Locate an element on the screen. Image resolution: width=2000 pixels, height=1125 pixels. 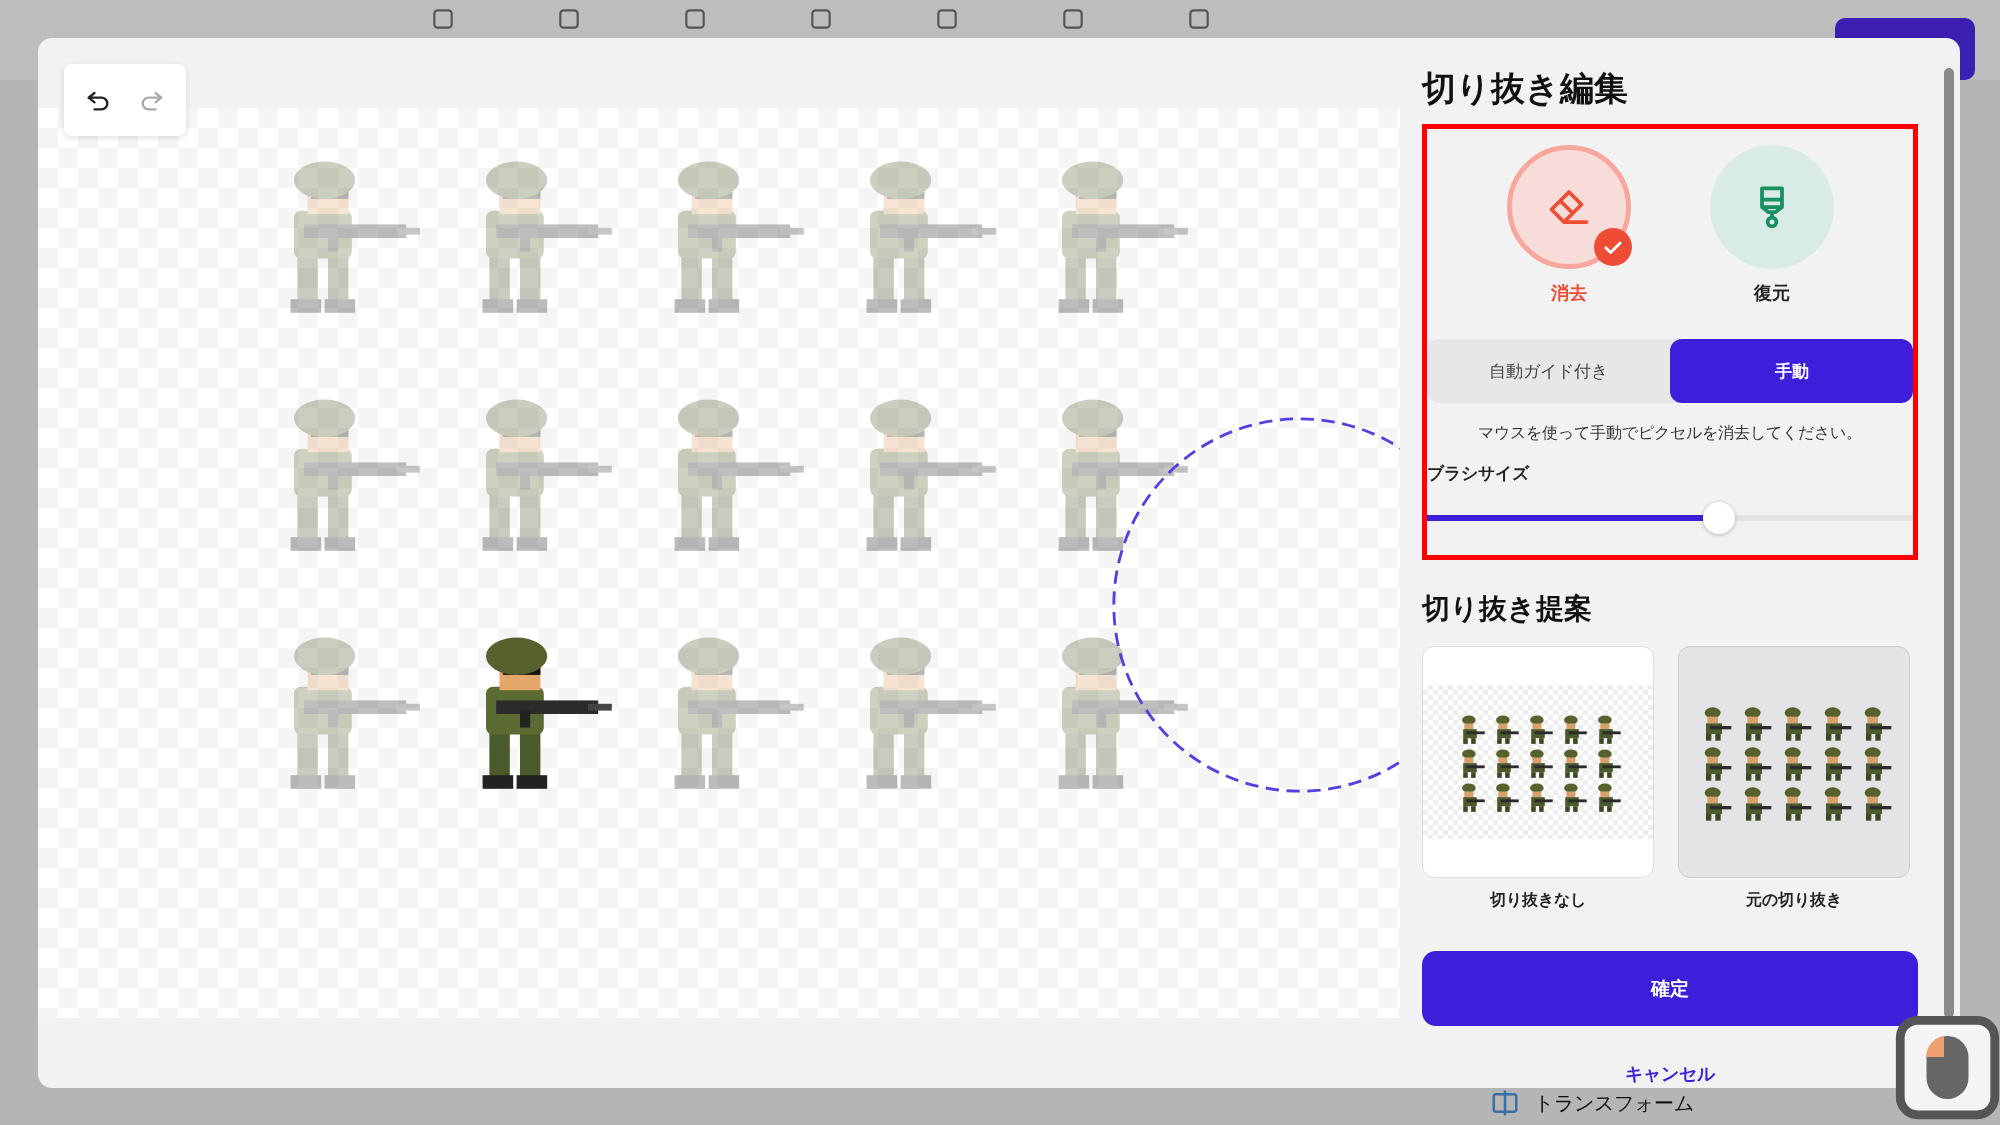
mode-tab: 手動 is located at coordinates (1791, 371).